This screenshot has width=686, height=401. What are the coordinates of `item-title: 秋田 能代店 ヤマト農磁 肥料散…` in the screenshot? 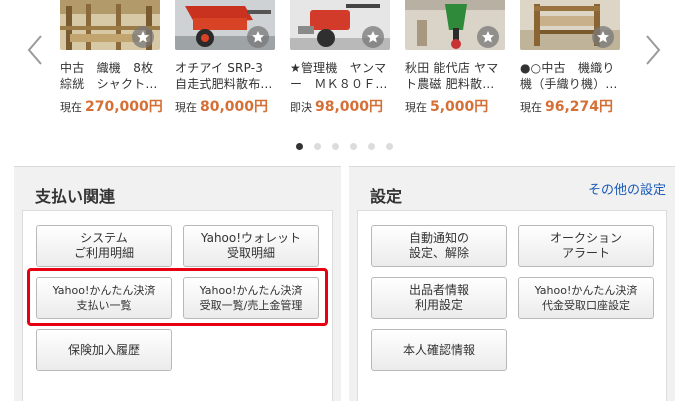 It's located at (456, 76).